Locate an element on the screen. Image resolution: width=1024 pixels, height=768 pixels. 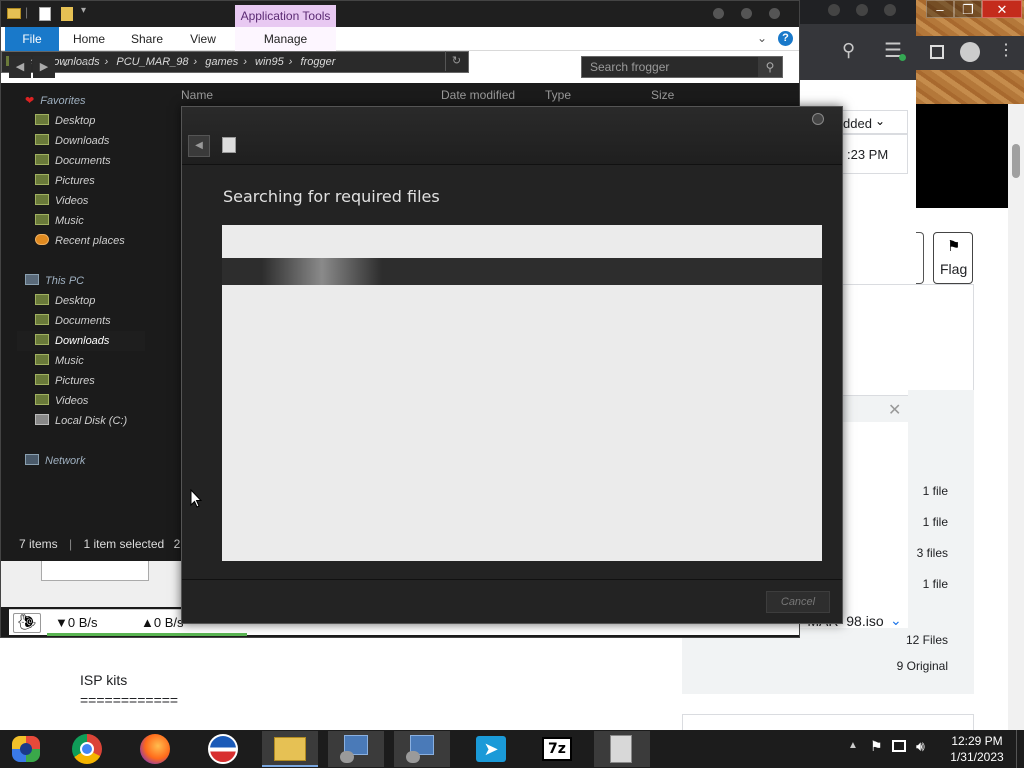
new-folder-icon is located at coordinates (67, 14).